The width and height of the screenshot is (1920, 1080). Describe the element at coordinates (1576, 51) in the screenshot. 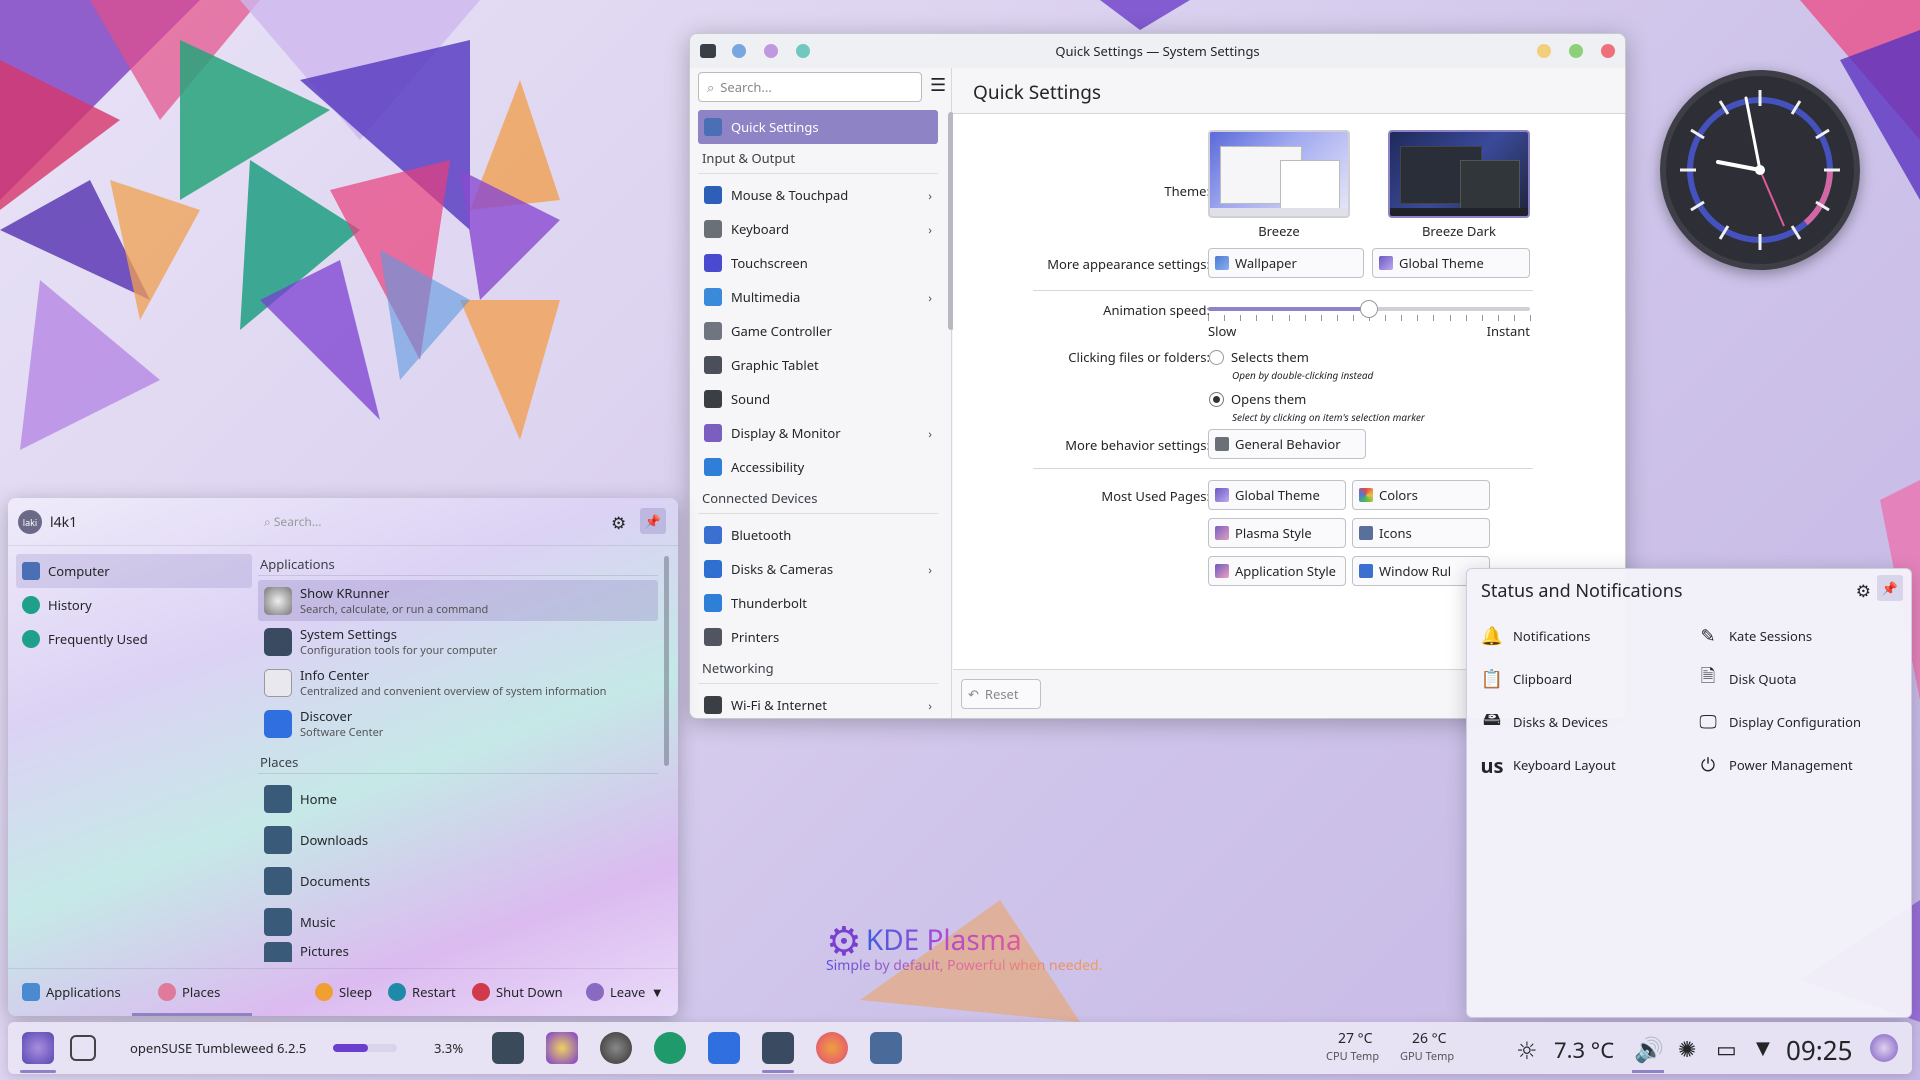

I see `maximize-button` at that location.